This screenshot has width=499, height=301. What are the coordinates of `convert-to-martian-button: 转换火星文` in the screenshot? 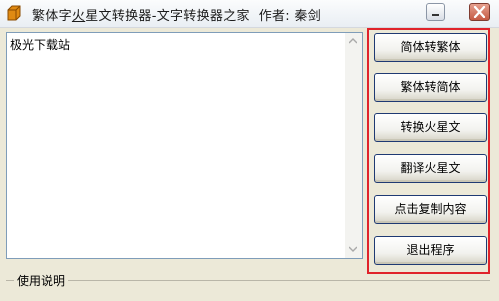 It's located at (430, 127).